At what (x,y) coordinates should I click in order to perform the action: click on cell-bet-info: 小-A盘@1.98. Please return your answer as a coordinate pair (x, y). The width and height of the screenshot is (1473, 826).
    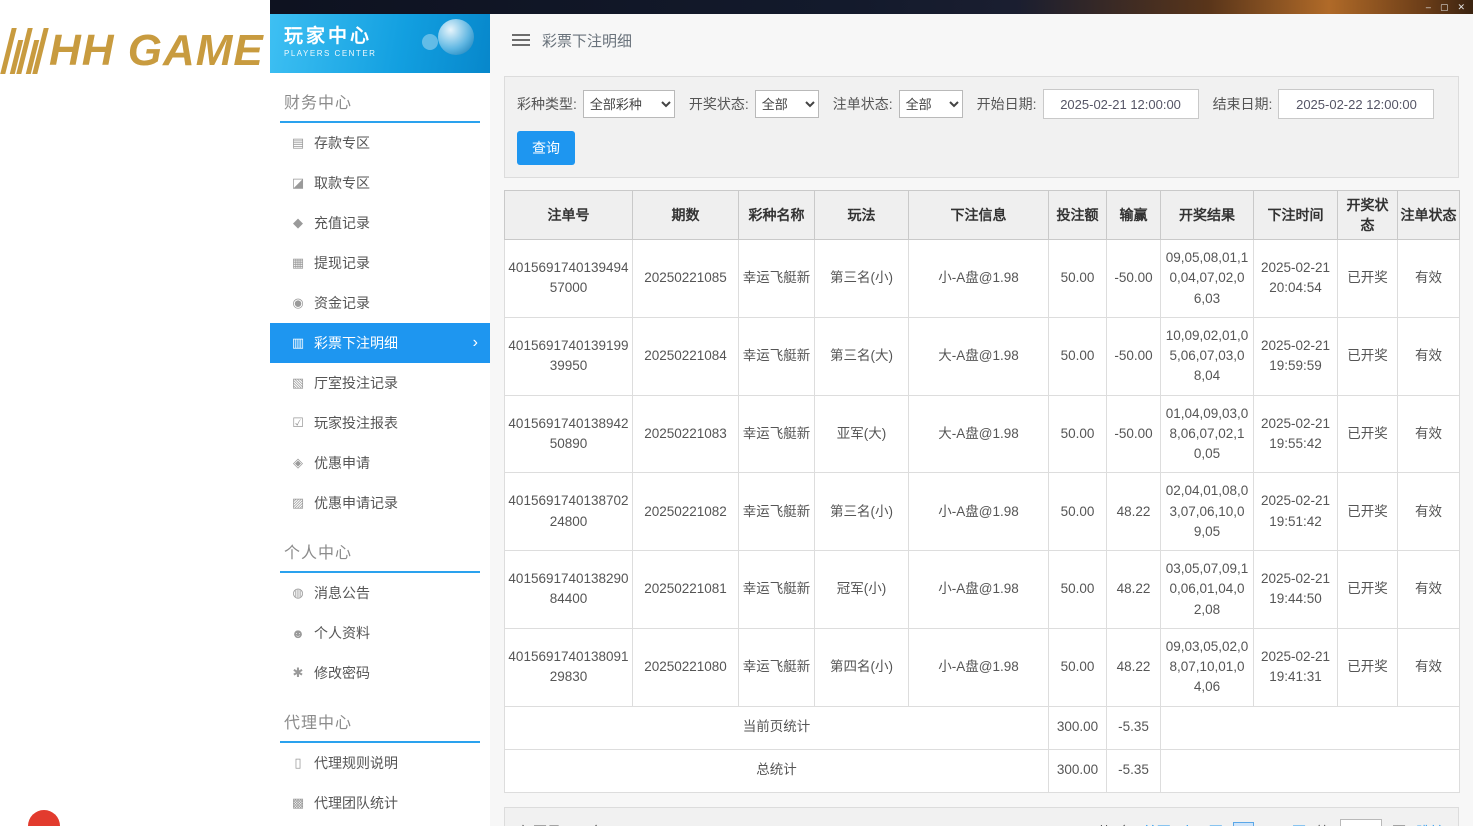
    Looking at the image, I should click on (978, 667).